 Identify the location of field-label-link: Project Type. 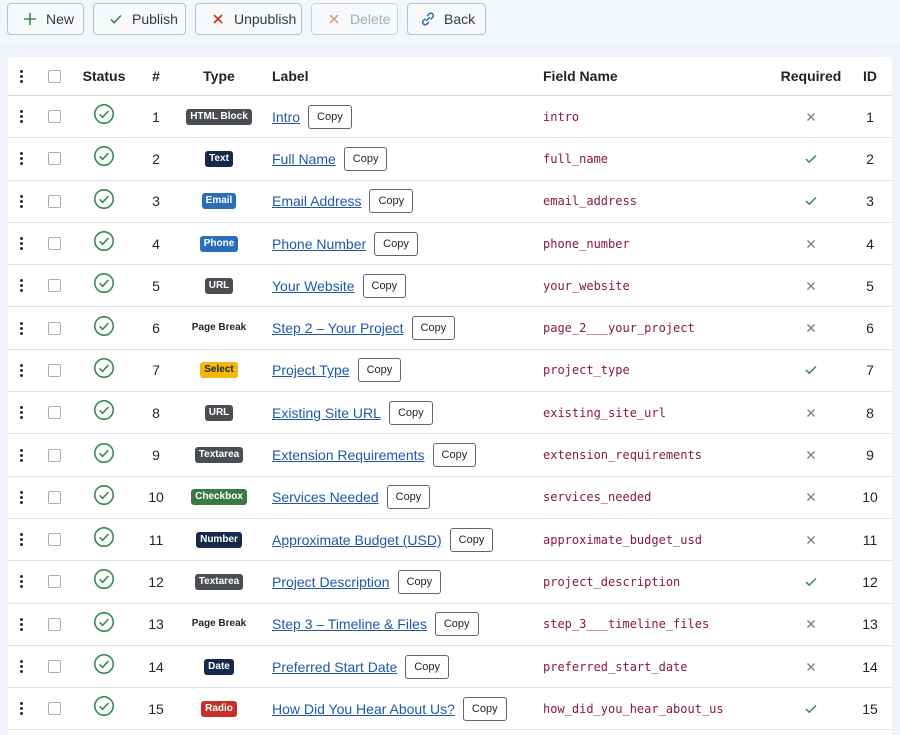
(311, 370).